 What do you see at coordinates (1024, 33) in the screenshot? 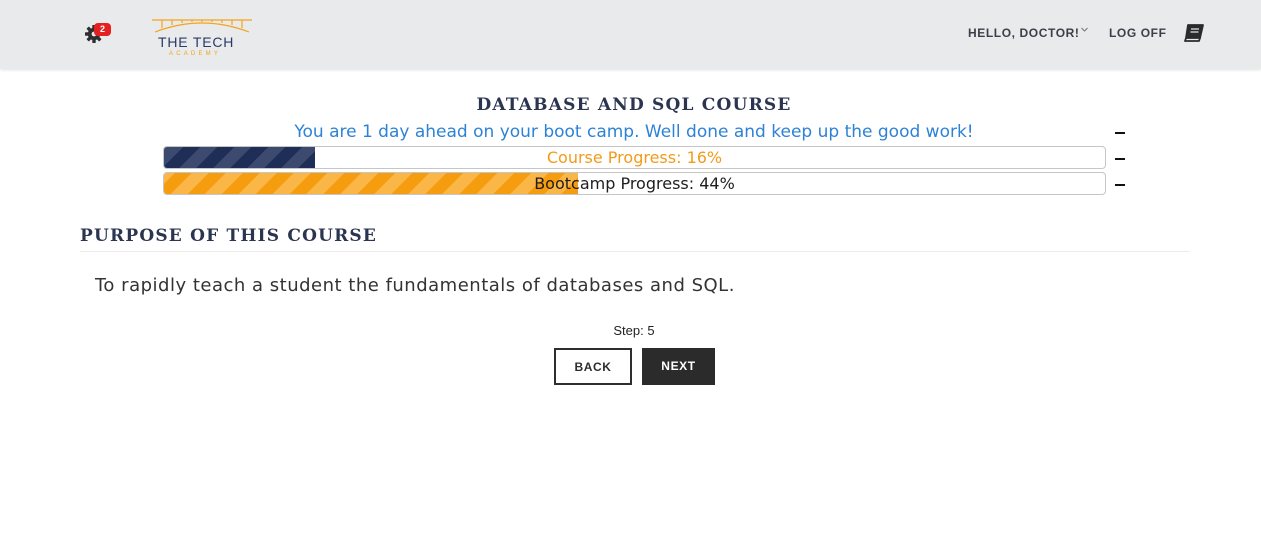
I see `user-menu: HELLO, DOCTOR!` at bounding box center [1024, 33].